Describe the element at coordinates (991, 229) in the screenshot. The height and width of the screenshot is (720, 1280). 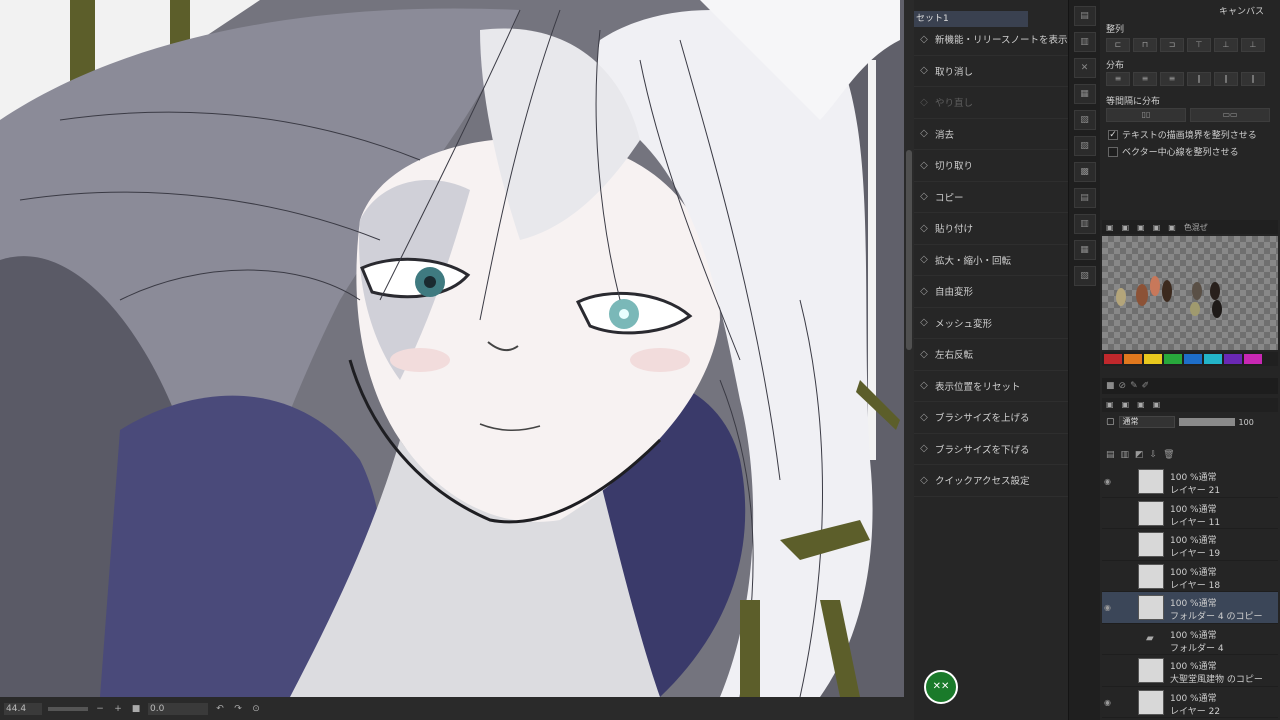
I see `menu-item: ◇ 貼り付け` at that location.